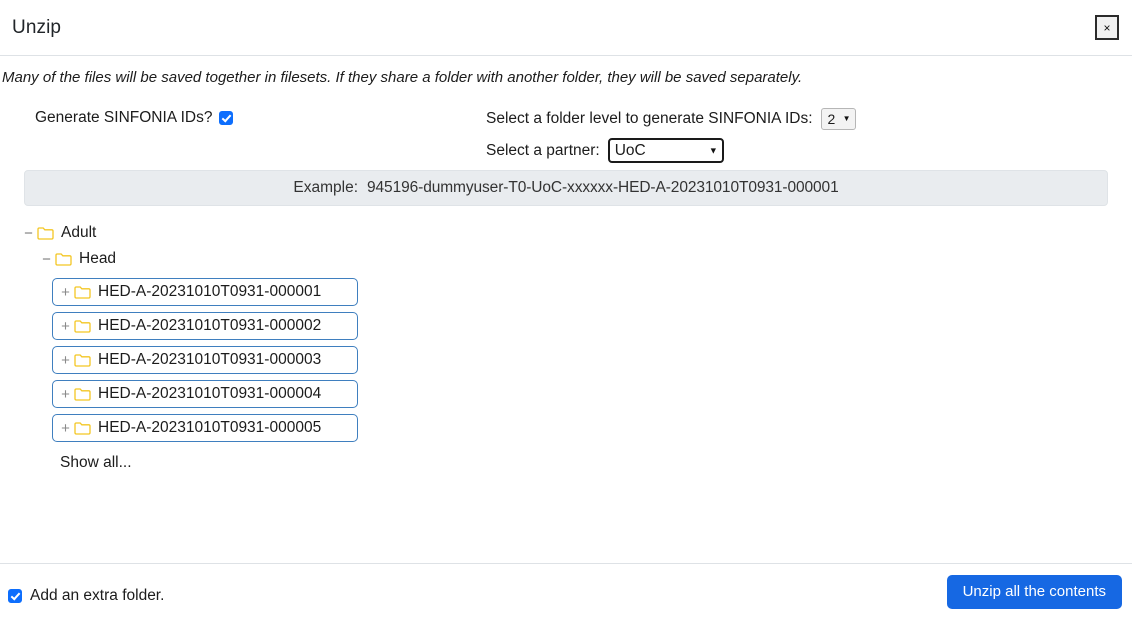 This screenshot has width=1132, height=620. I want to click on partner-select: UoC, so click(665, 150).